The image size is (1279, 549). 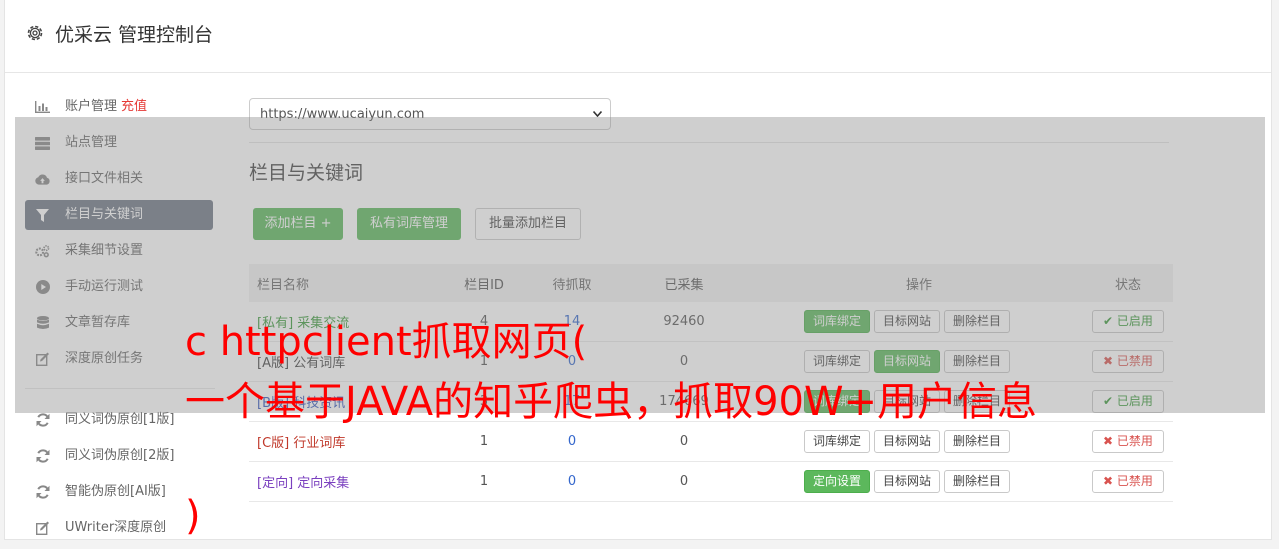 I want to click on bind-lexicon-button: 词库绑定, so click(x=837, y=441).